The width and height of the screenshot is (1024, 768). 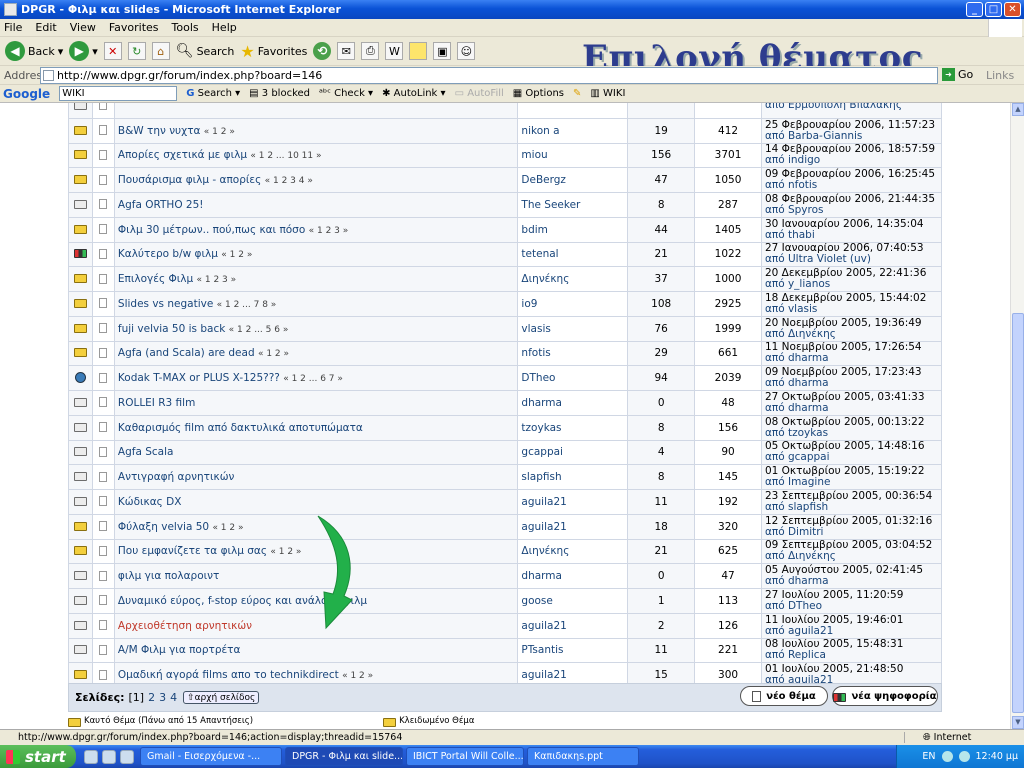 I want to click on close-button: ✕, so click(x=1012, y=9).